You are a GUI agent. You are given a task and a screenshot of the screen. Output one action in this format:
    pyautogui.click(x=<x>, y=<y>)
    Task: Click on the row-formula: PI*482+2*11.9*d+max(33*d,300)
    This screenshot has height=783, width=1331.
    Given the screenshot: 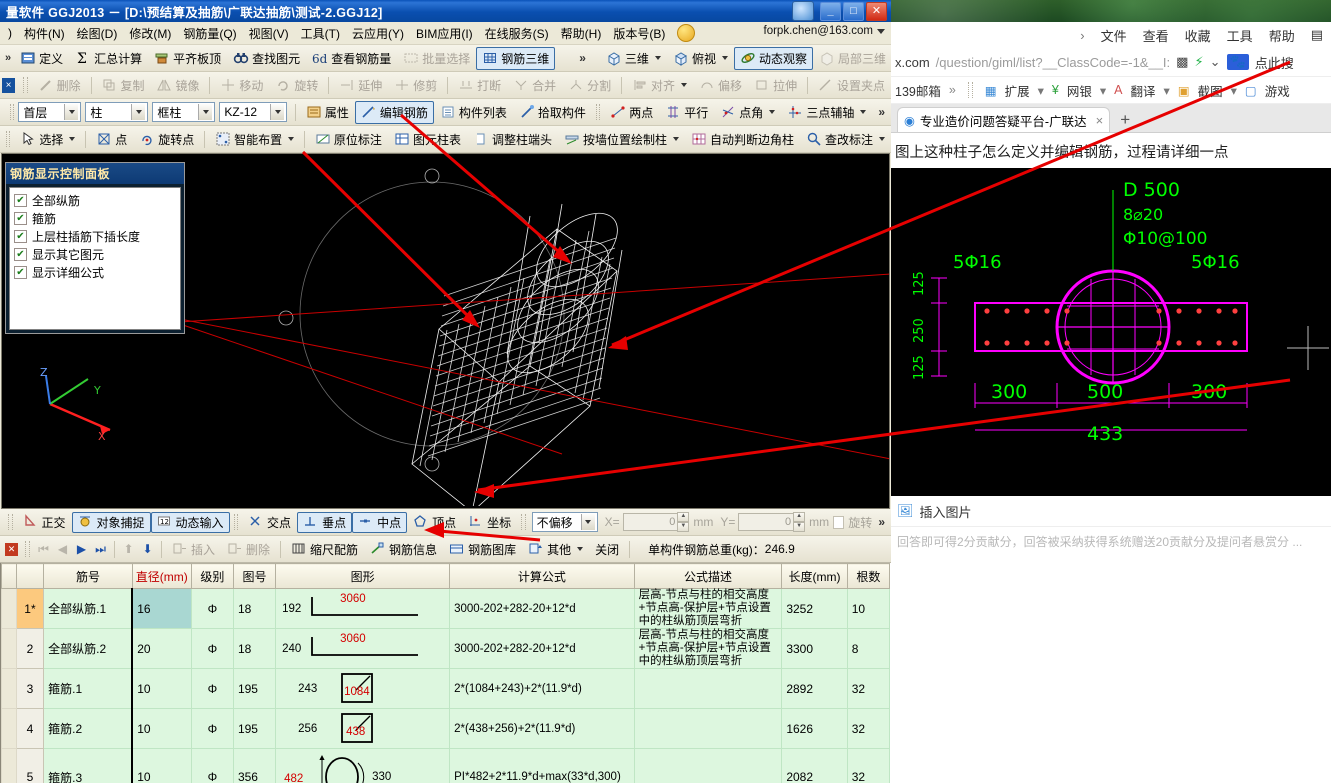 What is the action you would take?
    pyautogui.click(x=542, y=765)
    